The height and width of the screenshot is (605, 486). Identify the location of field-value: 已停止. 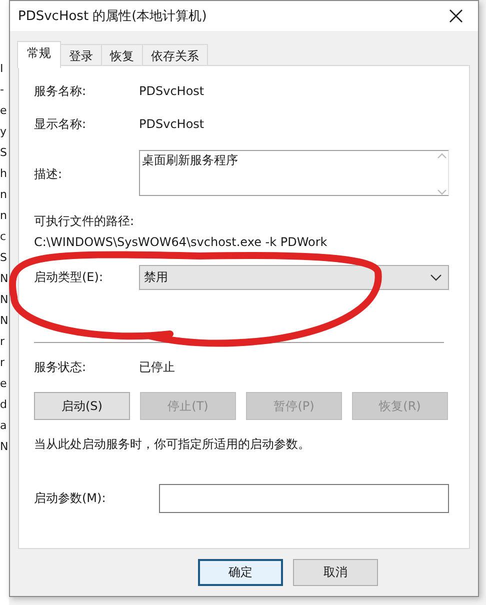
(157, 367).